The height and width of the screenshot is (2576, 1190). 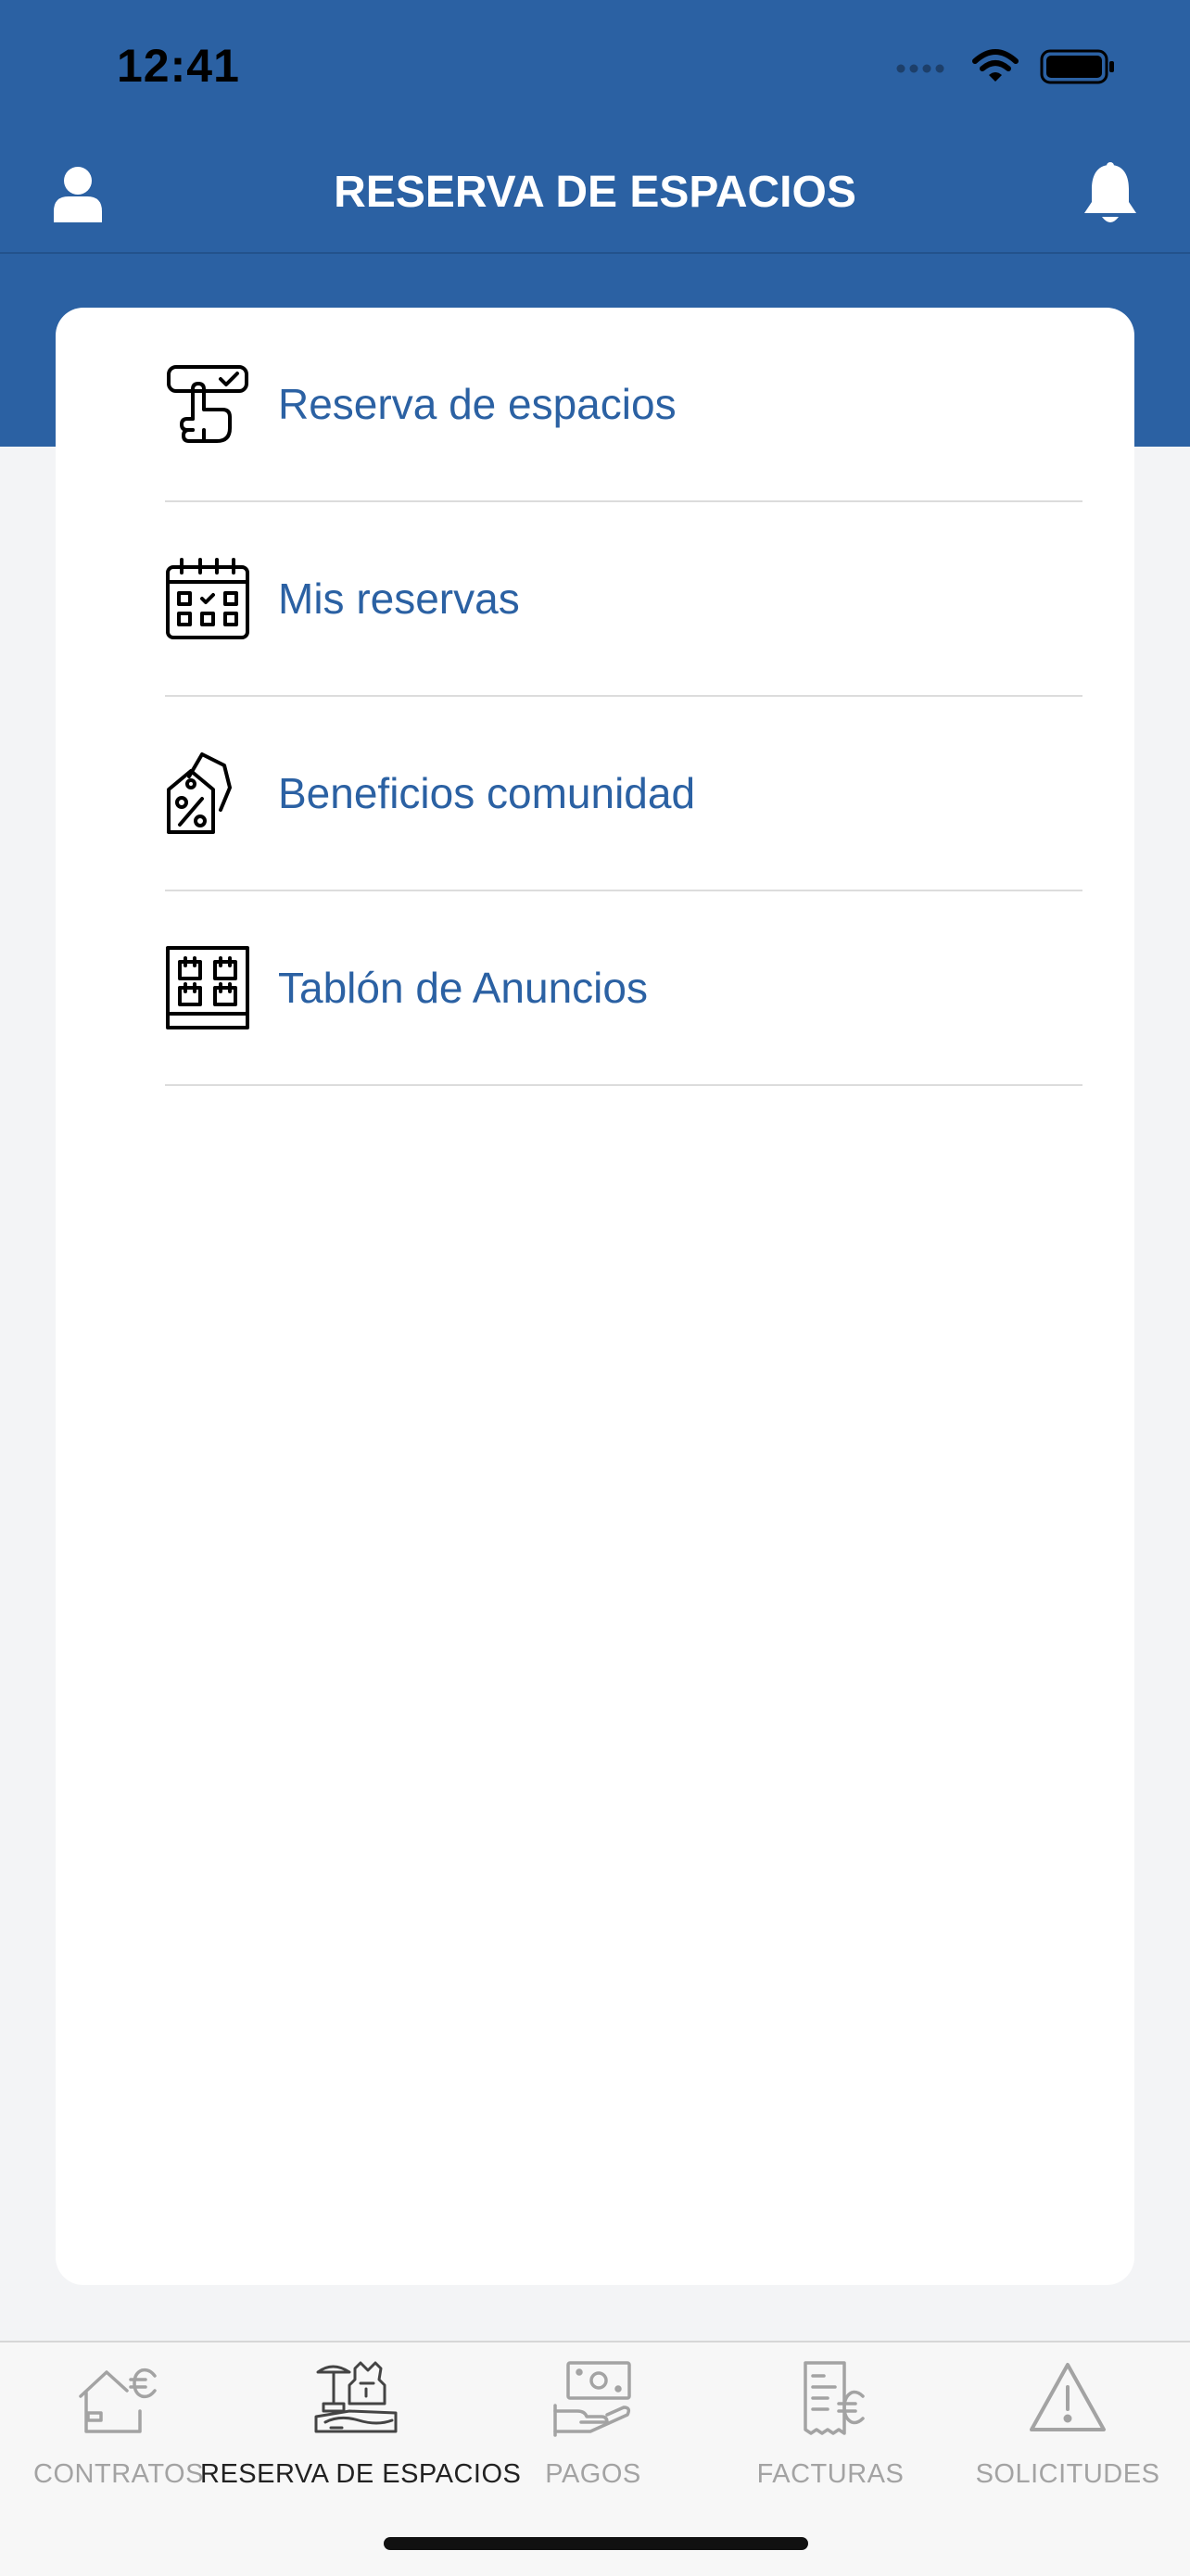 What do you see at coordinates (199, 793) in the screenshot?
I see `discount-tag-icon` at bounding box center [199, 793].